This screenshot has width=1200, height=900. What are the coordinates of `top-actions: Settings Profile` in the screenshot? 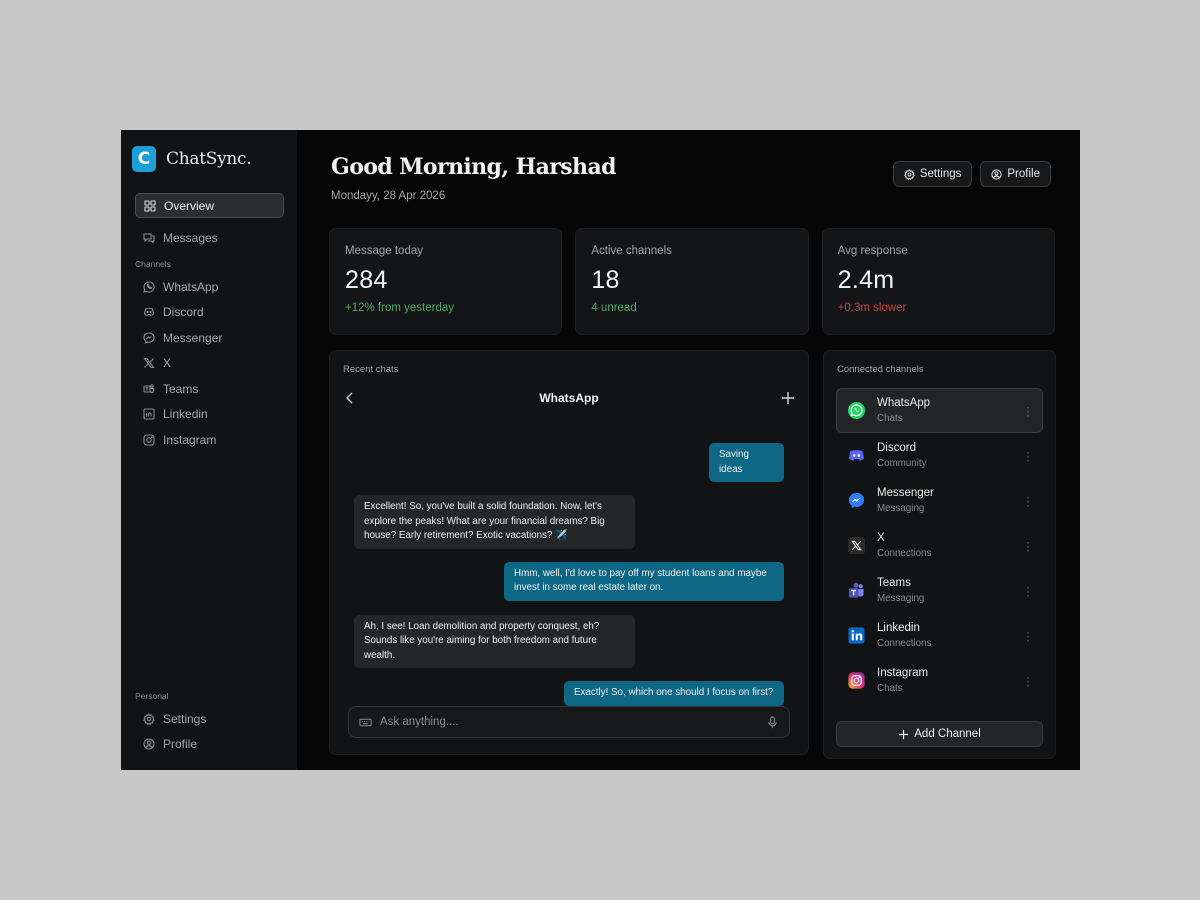 It's located at (971, 174).